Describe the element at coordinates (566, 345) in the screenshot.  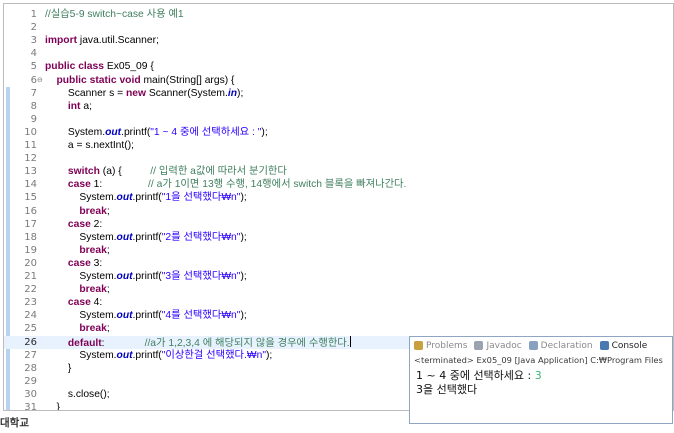
I see `tab-label: Declaration` at that location.